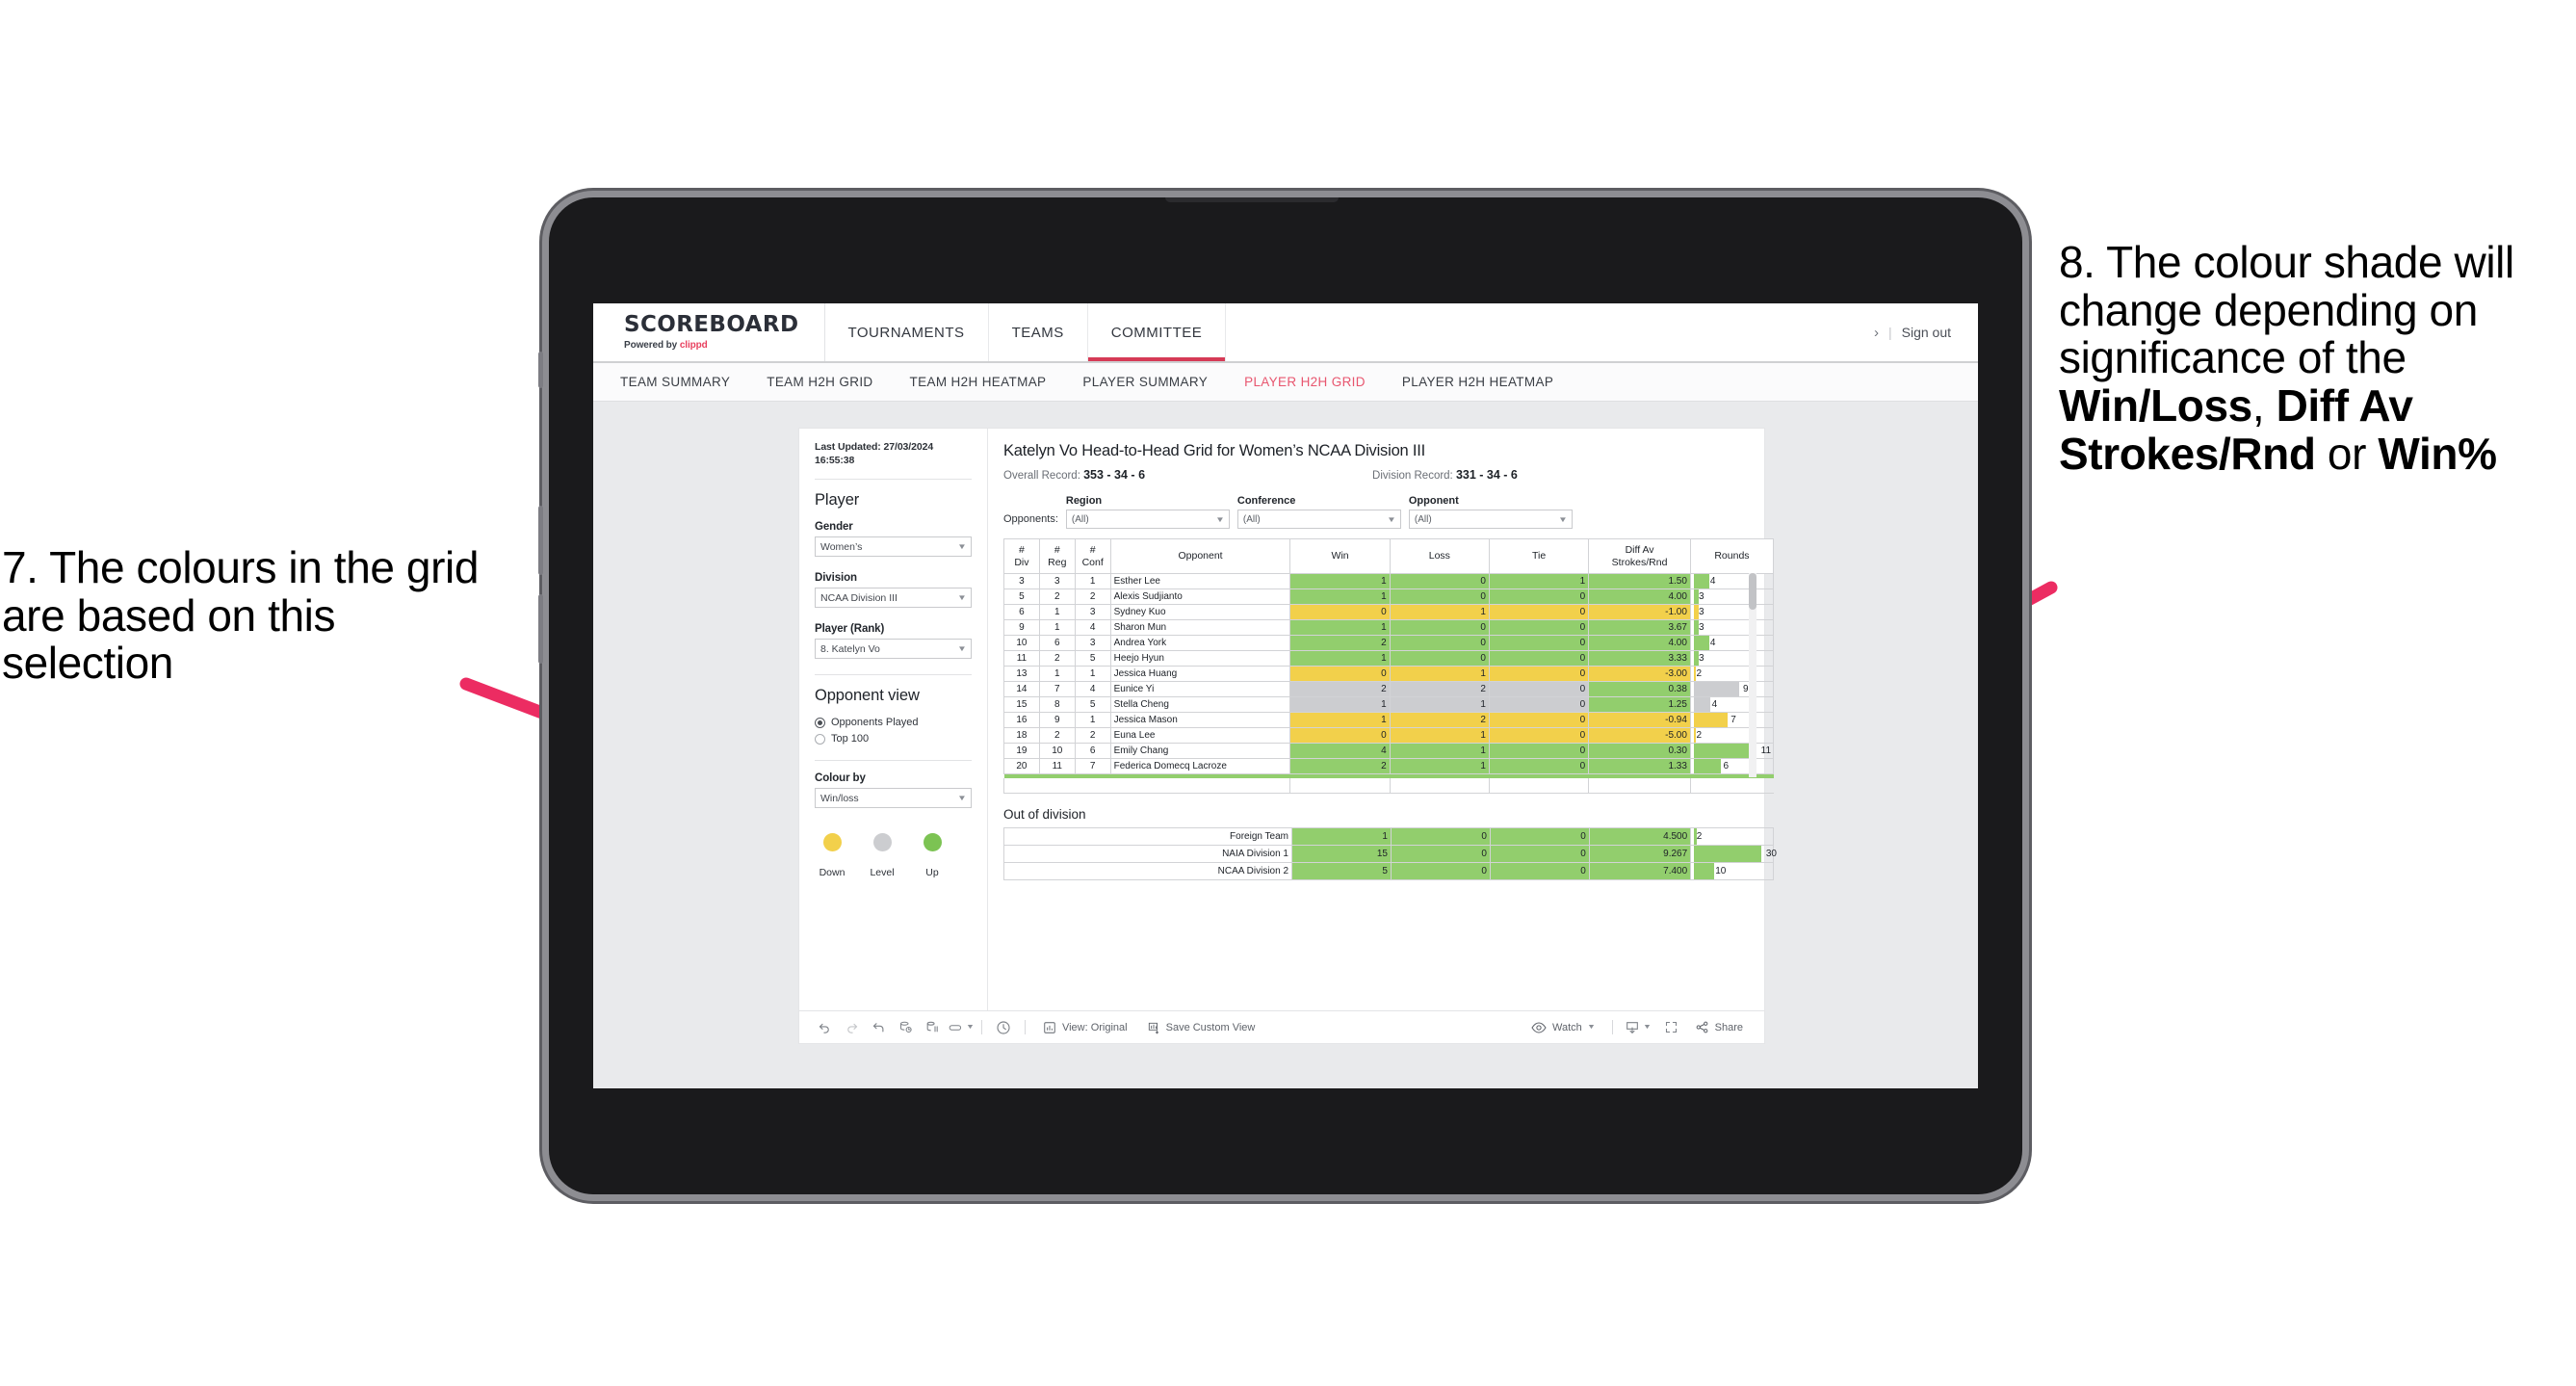 This screenshot has width=2576, height=1386. Describe the element at coordinates (893, 798) in the screenshot. I see `colour-by-select: Win/loss ▼` at that location.